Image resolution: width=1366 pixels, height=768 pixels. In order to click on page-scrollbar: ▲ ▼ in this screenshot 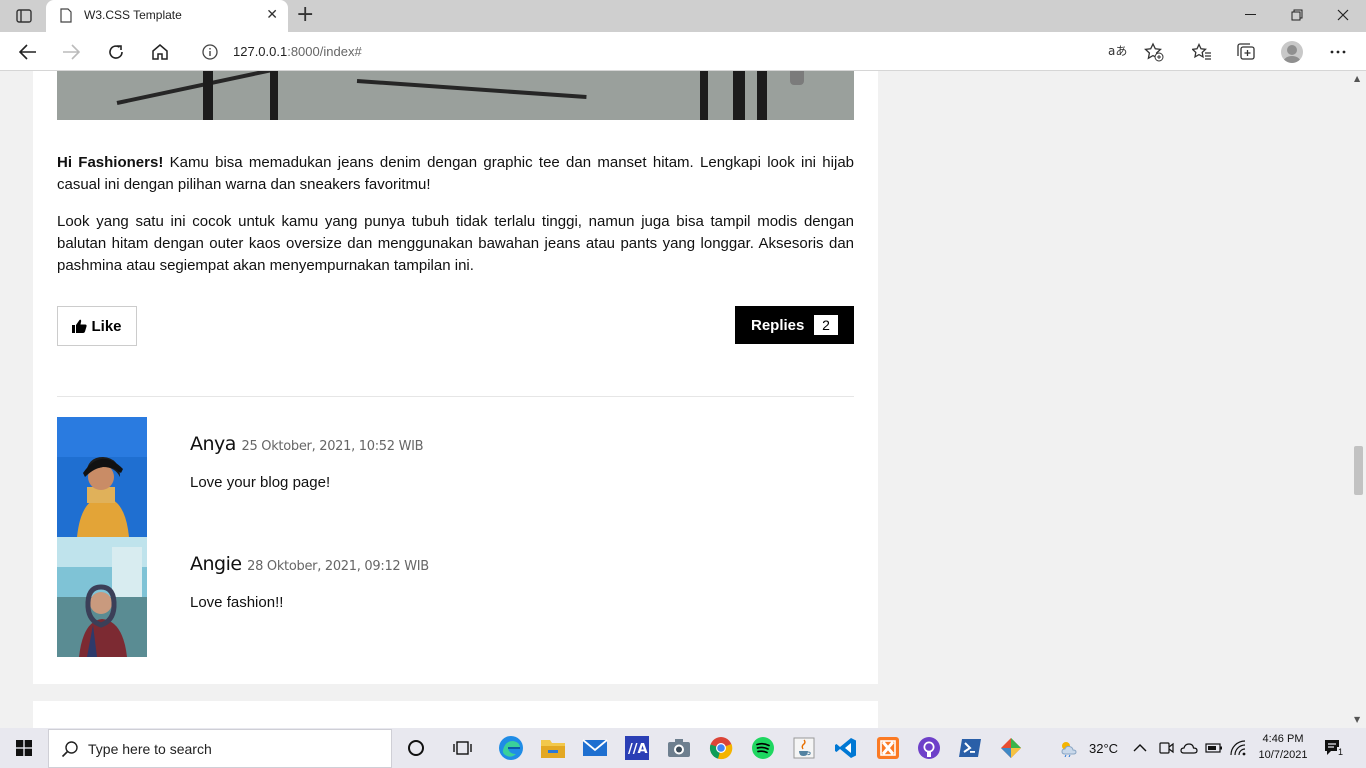, I will do `click(1358, 399)`.